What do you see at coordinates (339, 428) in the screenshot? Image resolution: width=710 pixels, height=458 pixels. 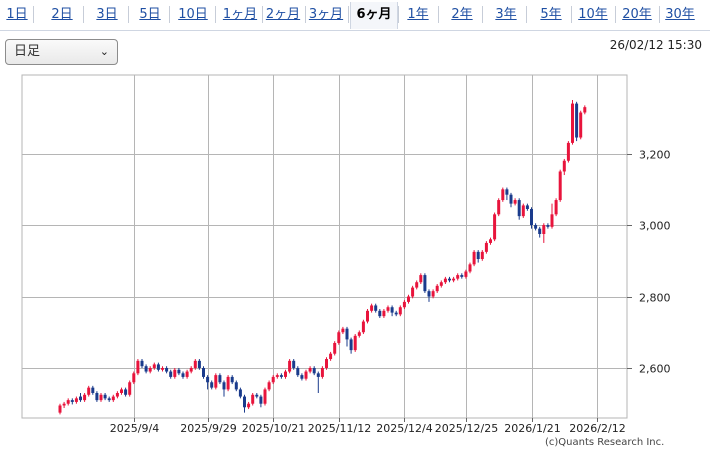 I see `x-tick-label: 2025/11/12` at bounding box center [339, 428].